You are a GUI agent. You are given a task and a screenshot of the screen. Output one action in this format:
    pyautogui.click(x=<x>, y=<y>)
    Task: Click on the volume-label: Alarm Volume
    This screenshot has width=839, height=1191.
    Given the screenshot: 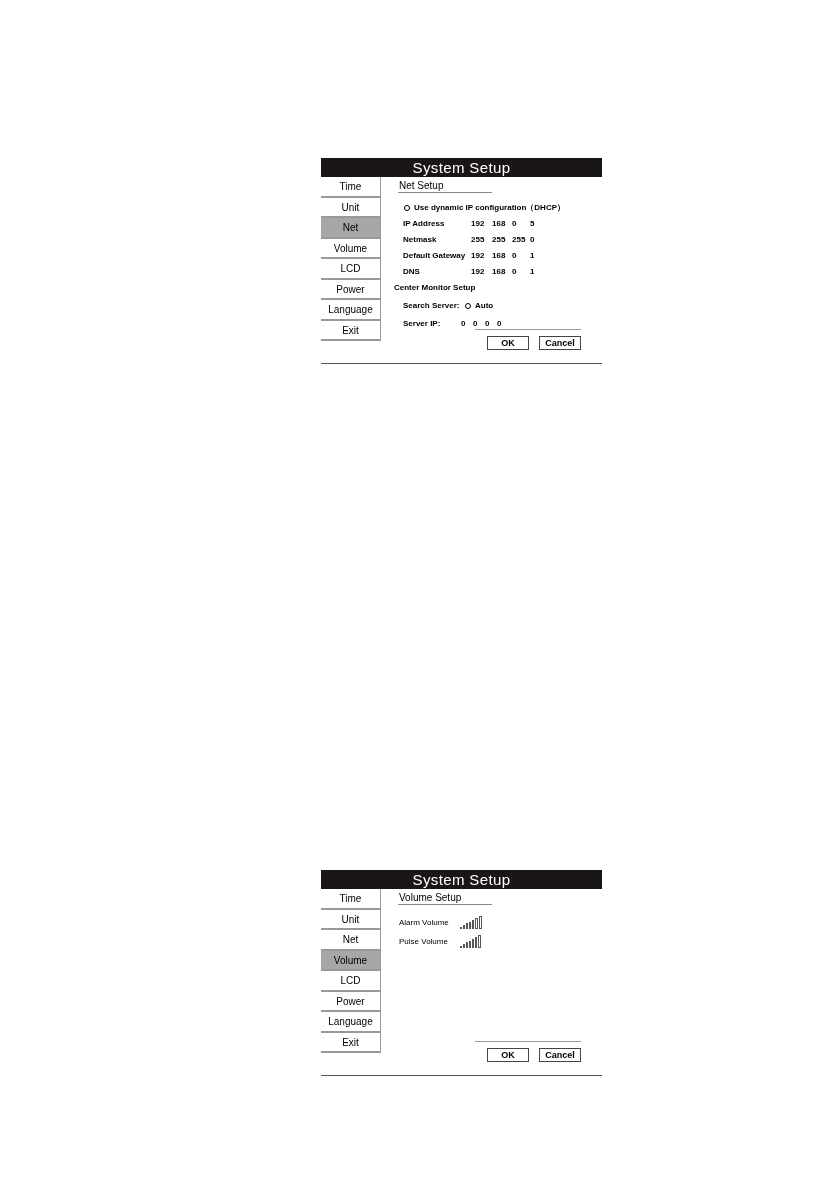 What is the action you would take?
    pyautogui.click(x=424, y=923)
    